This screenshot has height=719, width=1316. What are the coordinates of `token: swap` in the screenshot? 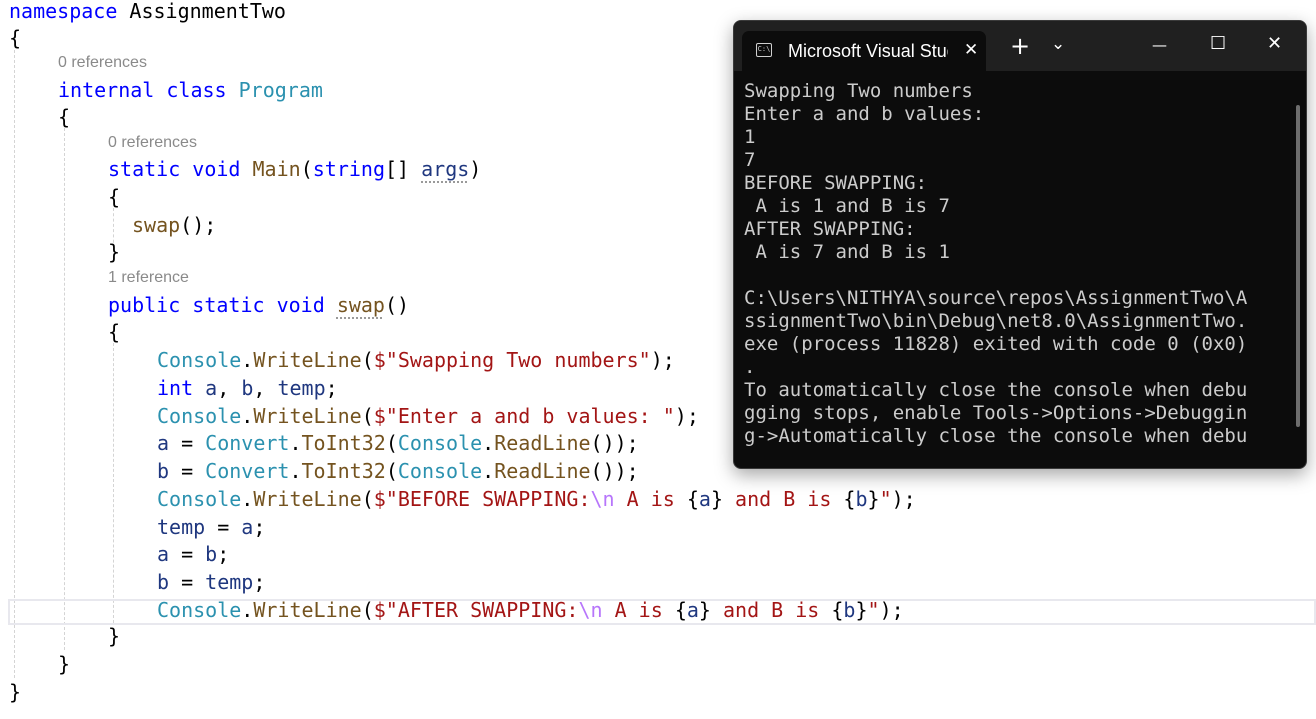 It's located at (360, 305).